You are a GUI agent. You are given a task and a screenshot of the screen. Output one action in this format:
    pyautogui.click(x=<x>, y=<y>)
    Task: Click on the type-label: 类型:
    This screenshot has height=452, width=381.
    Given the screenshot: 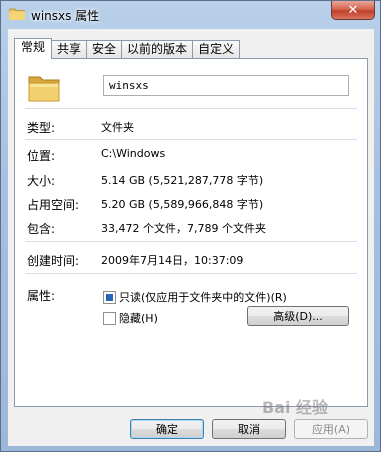 What is the action you would take?
    pyautogui.click(x=41, y=128)
    